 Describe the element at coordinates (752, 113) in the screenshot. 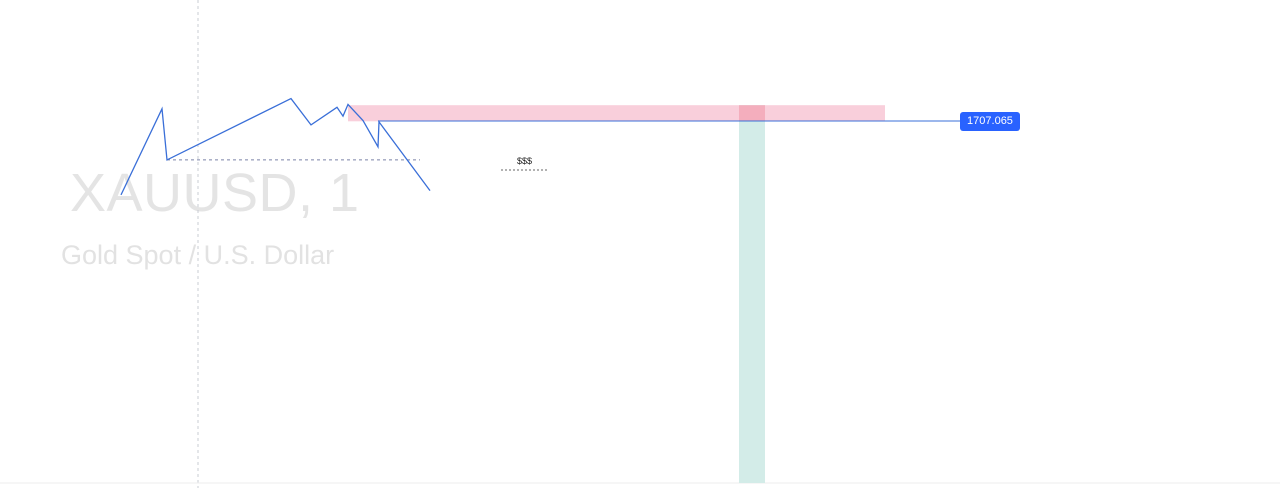

I see `zone-overlap-rect` at that location.